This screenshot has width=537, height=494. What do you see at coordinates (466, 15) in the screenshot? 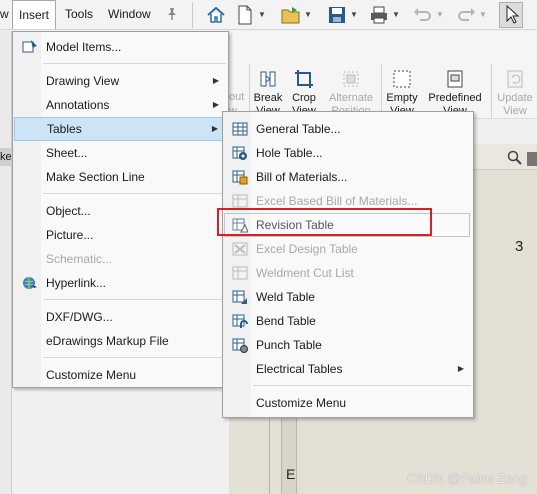
I see `redo-icon` at bounding box center [466, 15].